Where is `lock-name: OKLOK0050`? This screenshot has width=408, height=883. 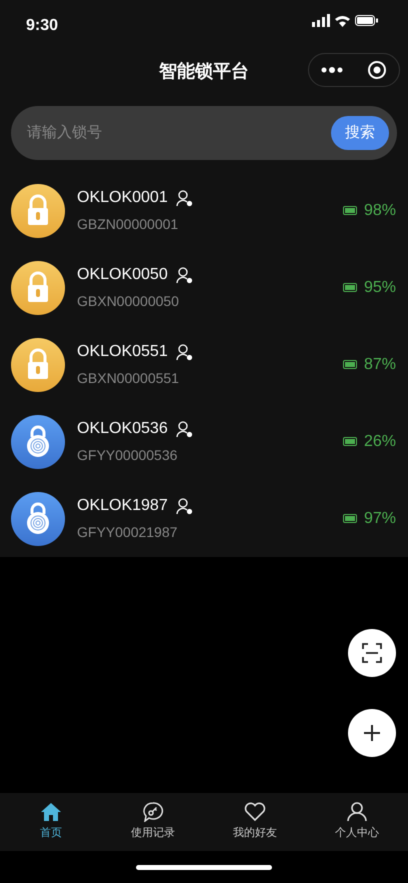
lock-name: OKLOK0050 is located at coordinates (122, 275).